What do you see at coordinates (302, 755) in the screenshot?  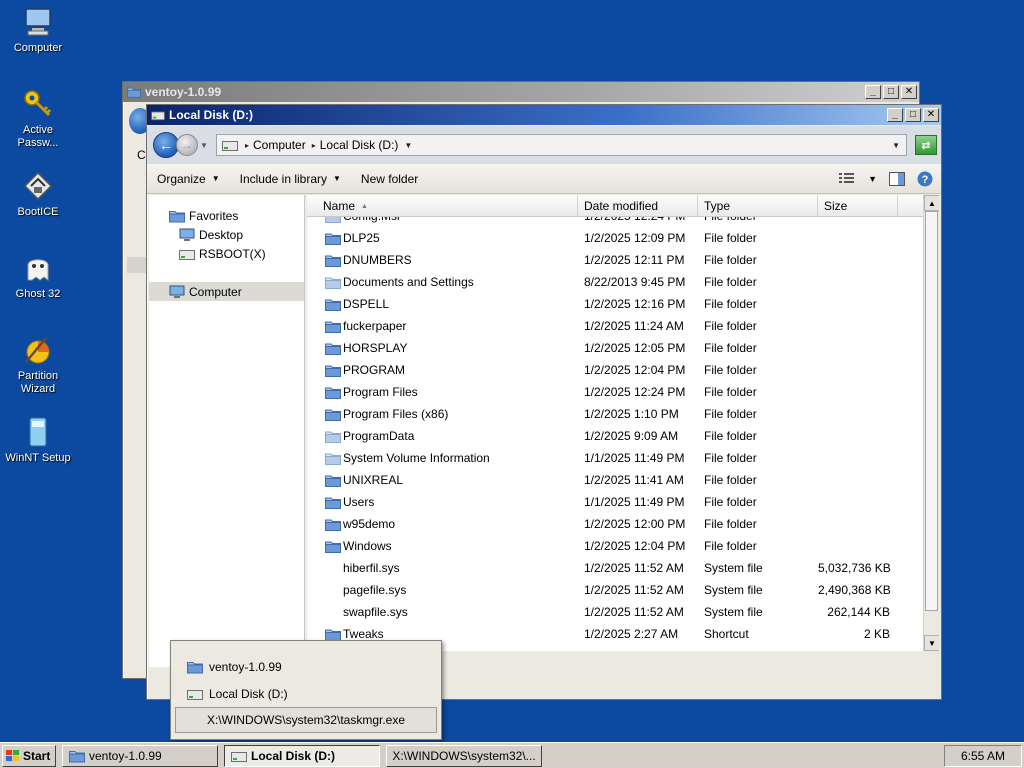 I see `task-local-disk: Local Disk (D:)` at bounding box center [302, 755].